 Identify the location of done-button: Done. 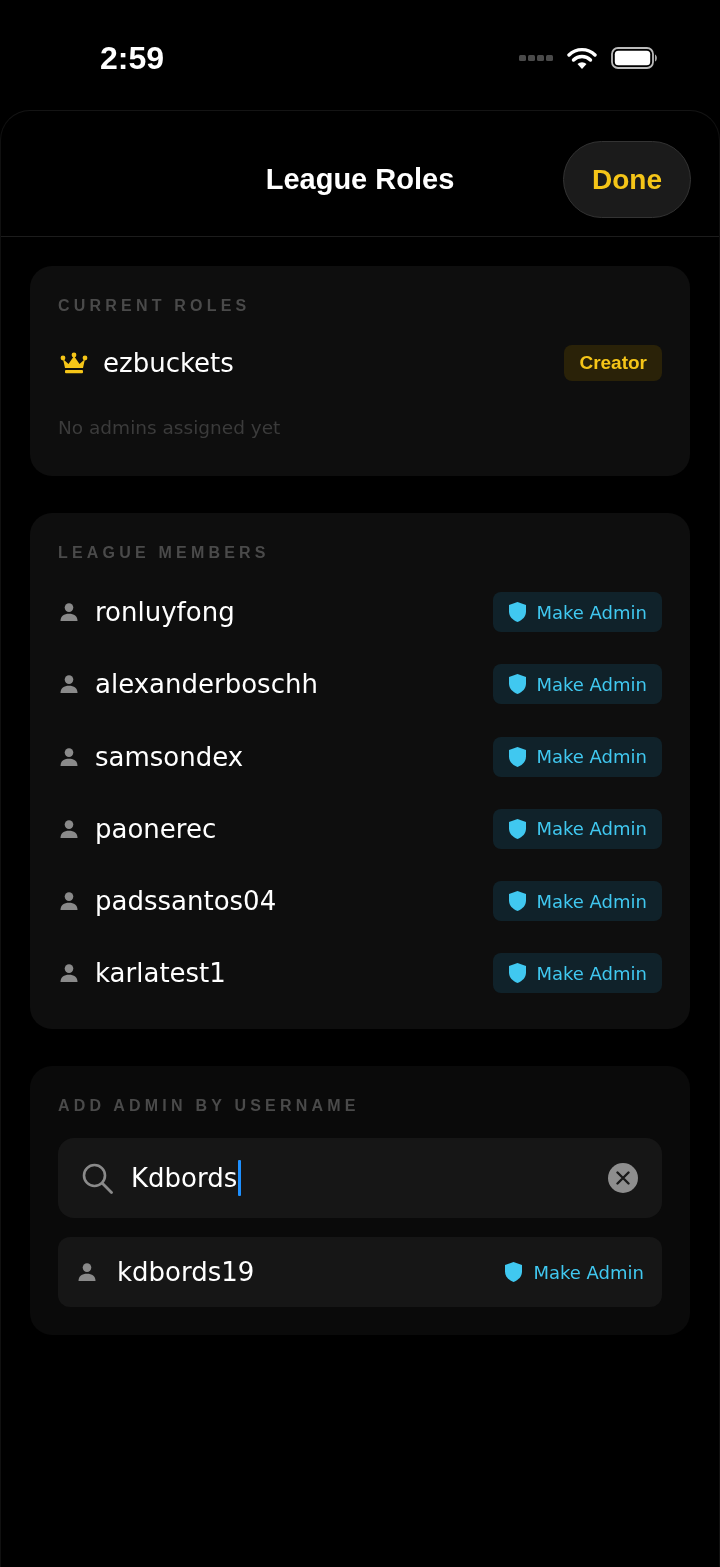
(627, 179).